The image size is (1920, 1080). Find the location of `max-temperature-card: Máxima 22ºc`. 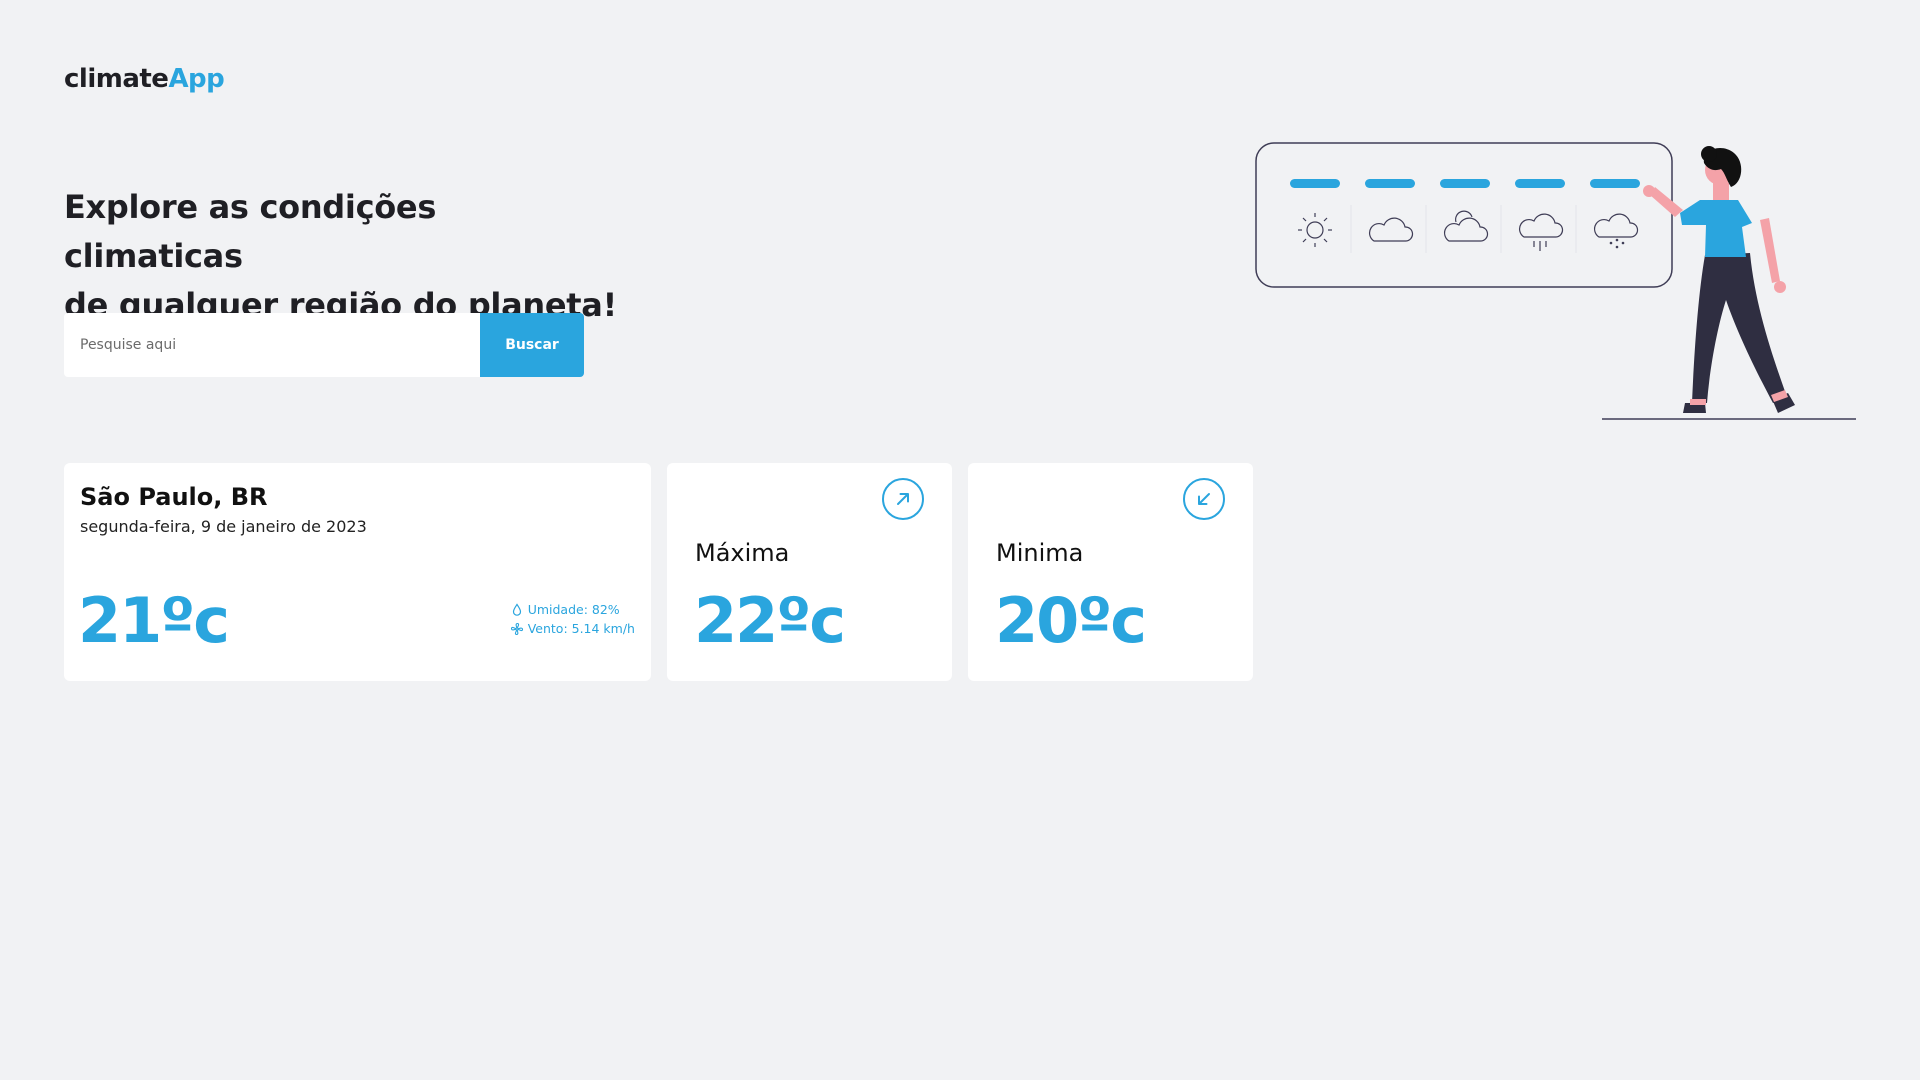

max-temperature-card: Máxima 22ºc is located at coordinates (809, 572).